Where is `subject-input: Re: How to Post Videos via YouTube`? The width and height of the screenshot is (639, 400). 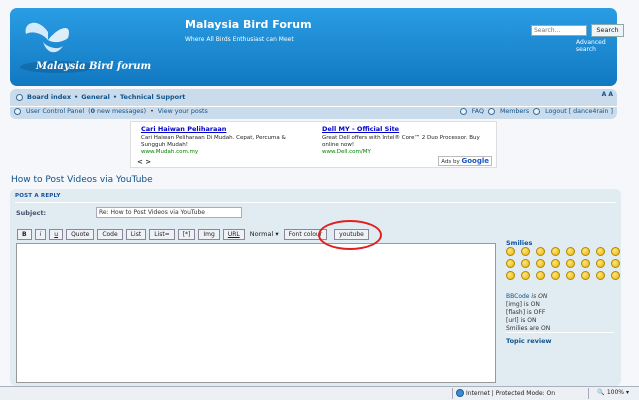
subject-input: Re: How to Post Videos via YouTube is located at coordinates (169, 212).